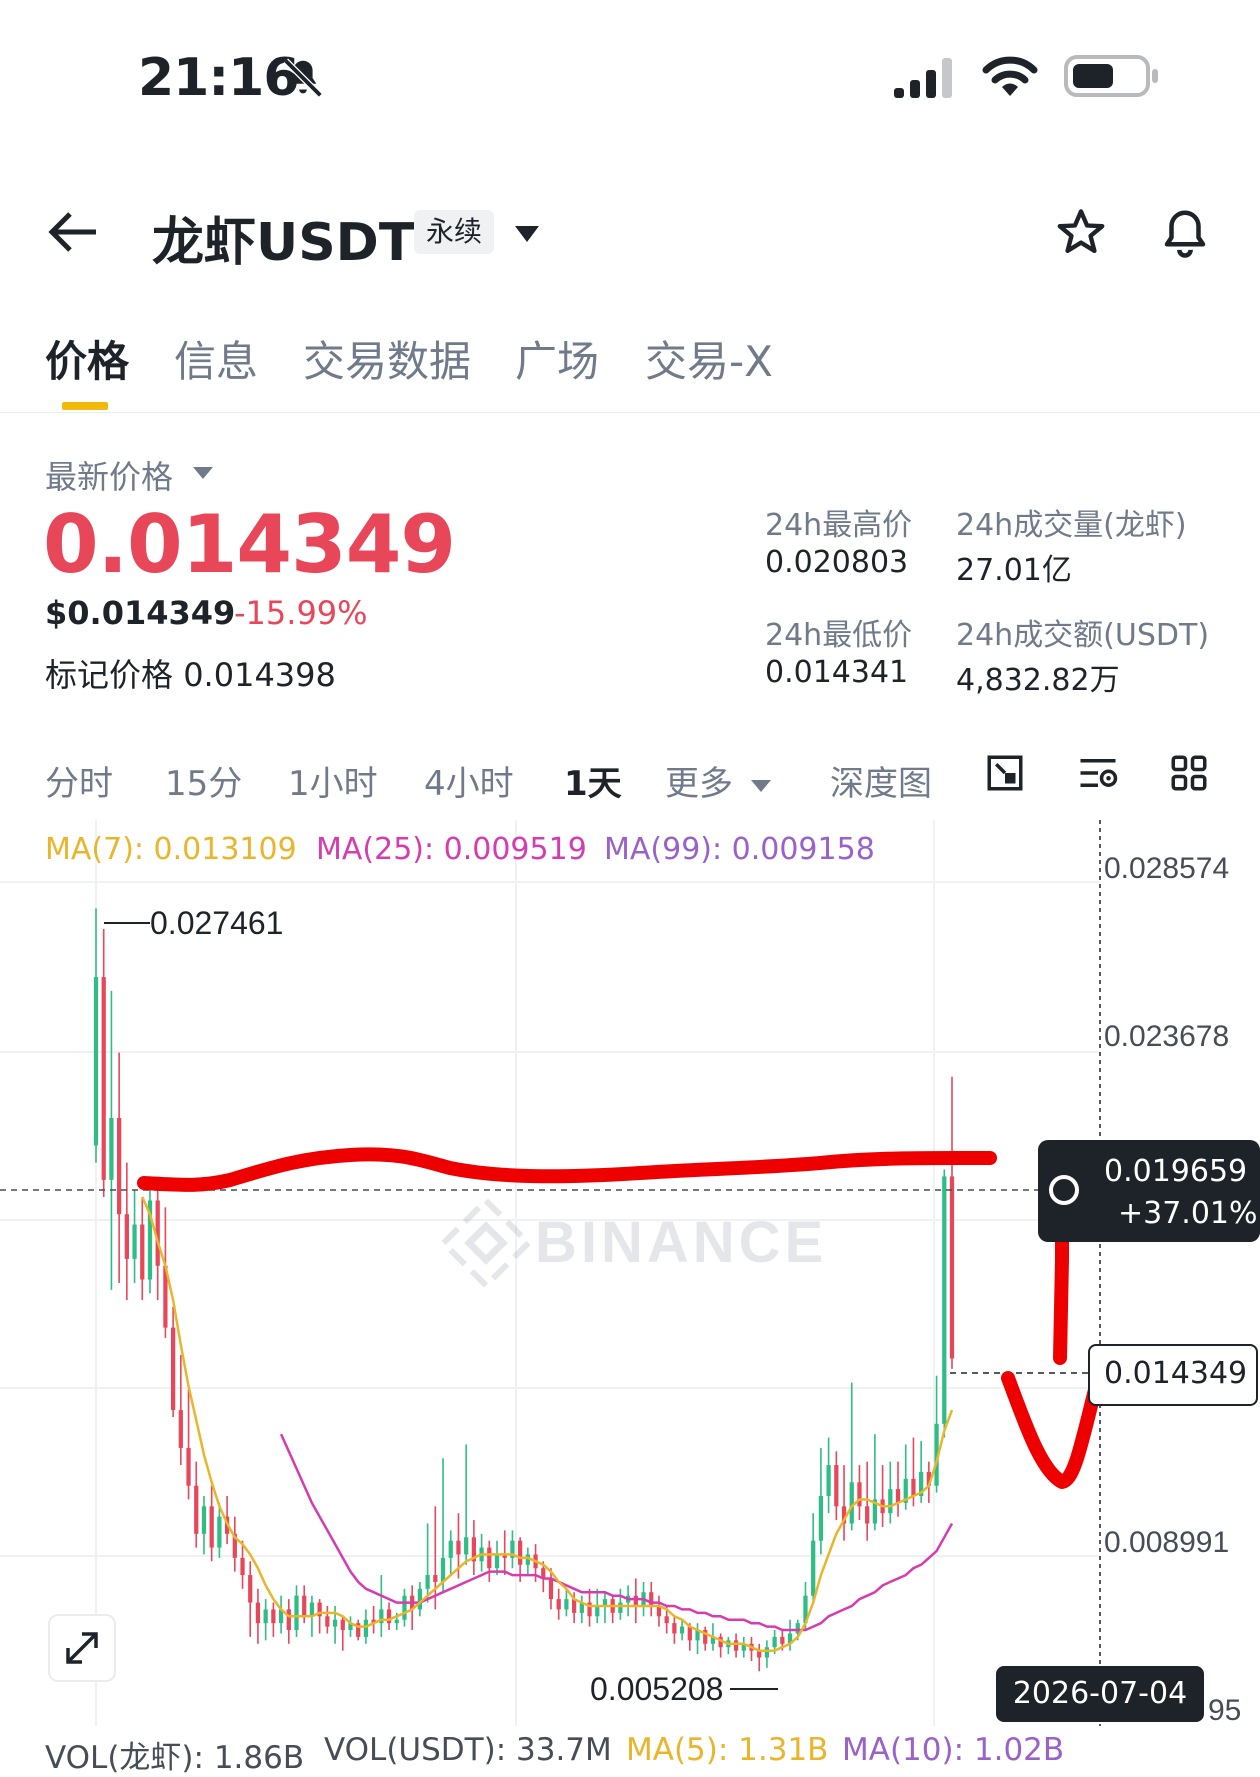  What do you see at coordinates (87, 358) in the screenshot?
I see `tab-price: 价格` at bounding box center [87, 358].